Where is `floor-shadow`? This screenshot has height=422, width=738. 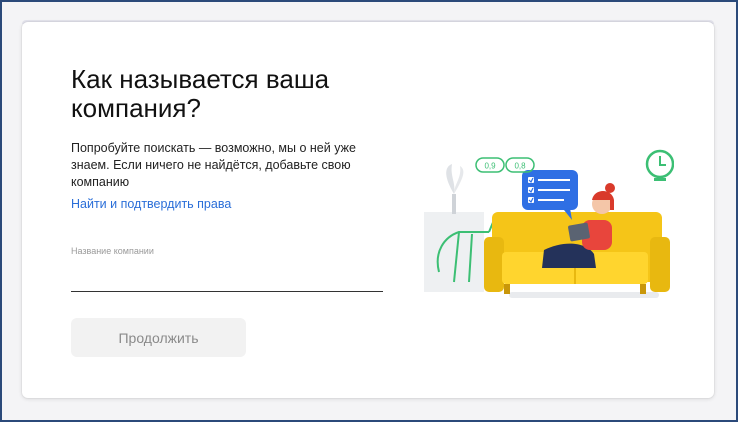
floor-shadow is located at coordinates (584, 295).